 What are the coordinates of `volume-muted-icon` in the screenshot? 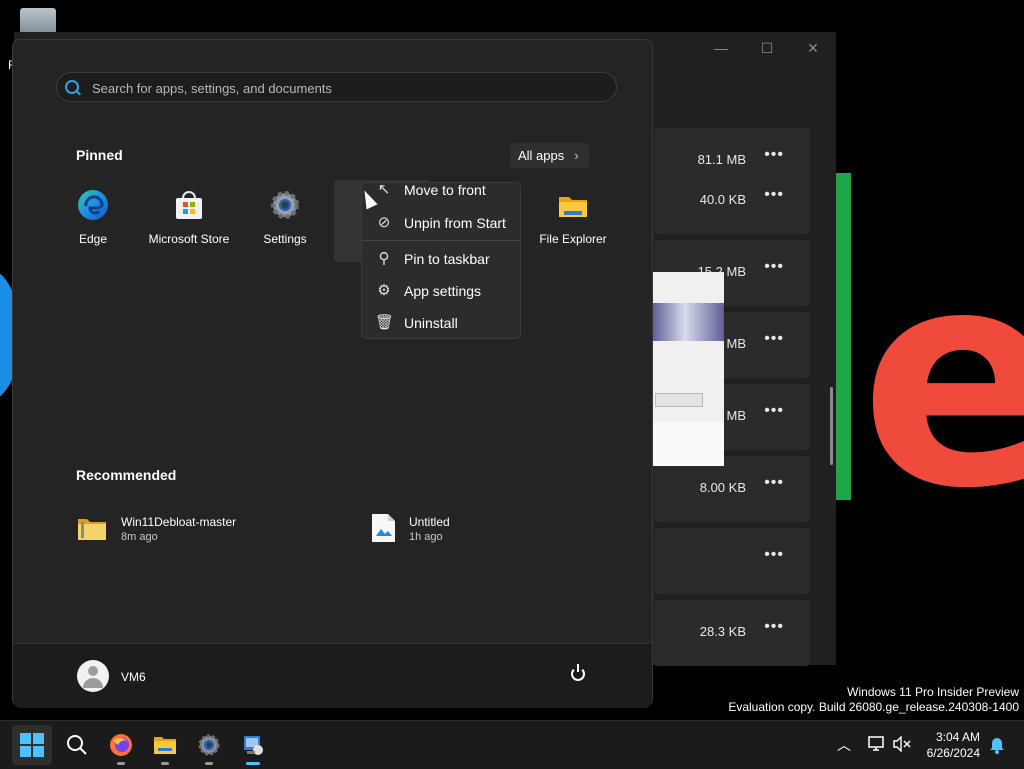 It's located at (902, 744).